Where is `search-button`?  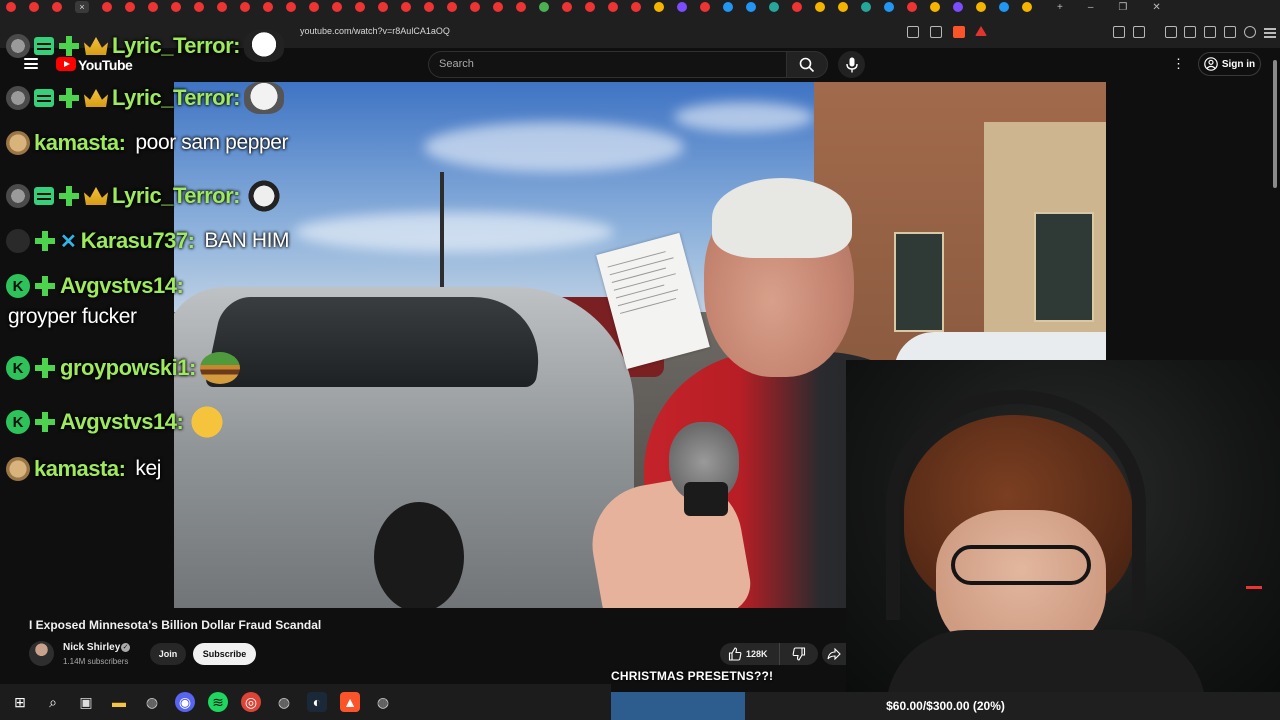
search-button is located at coordinates (807, 64).